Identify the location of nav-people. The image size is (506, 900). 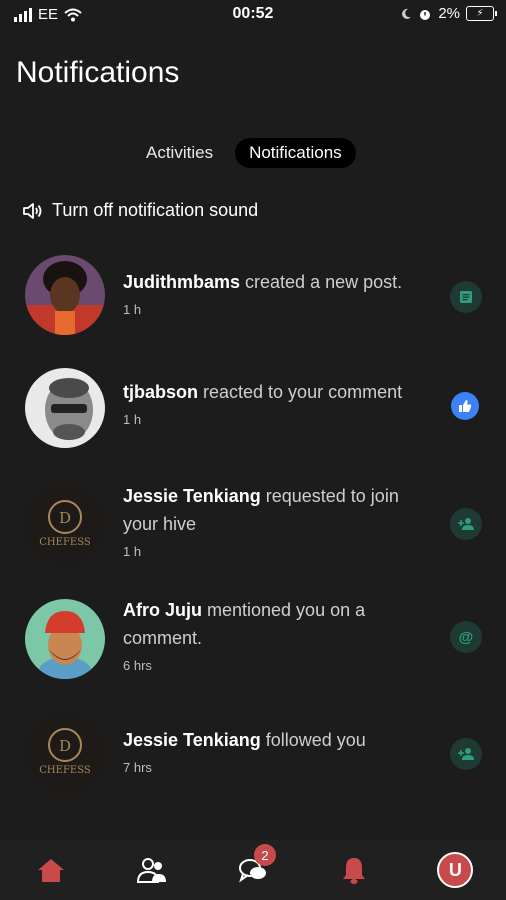
(152, 870).